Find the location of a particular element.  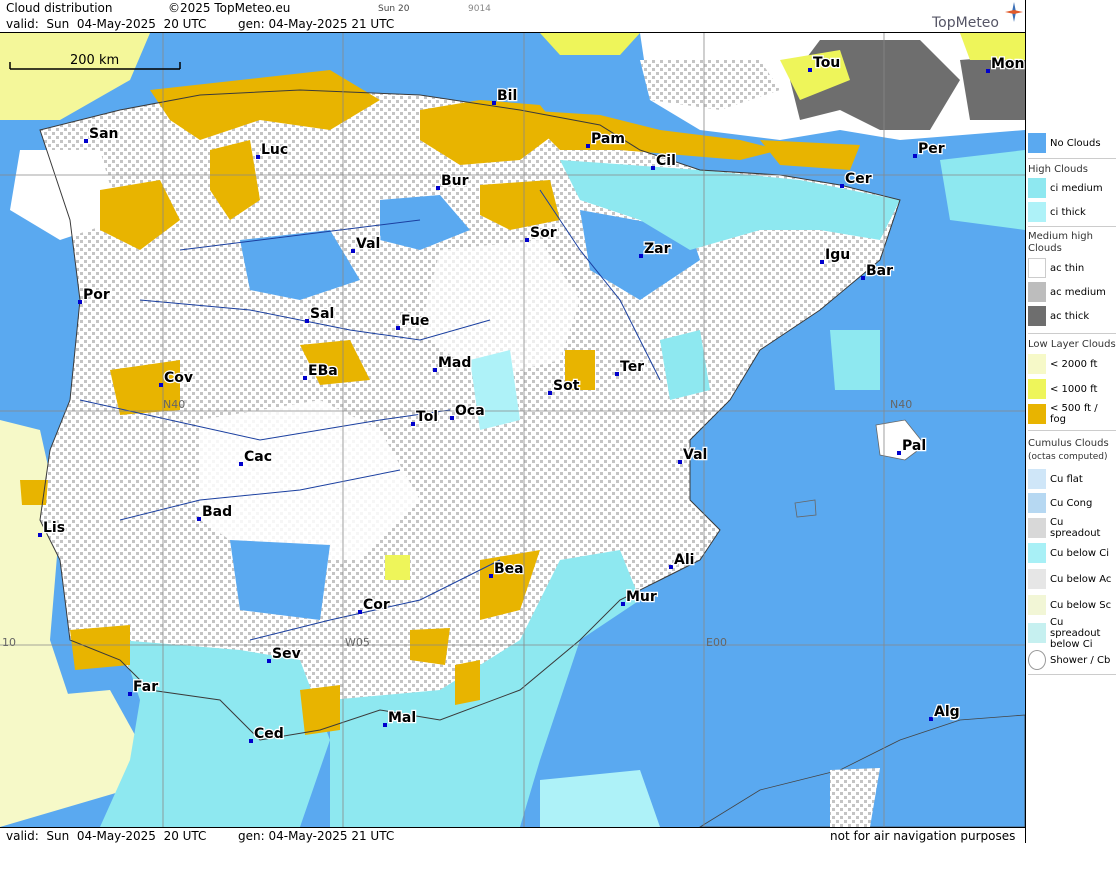

legend-label: Cu Cong is located at coordinates (1071, 503).